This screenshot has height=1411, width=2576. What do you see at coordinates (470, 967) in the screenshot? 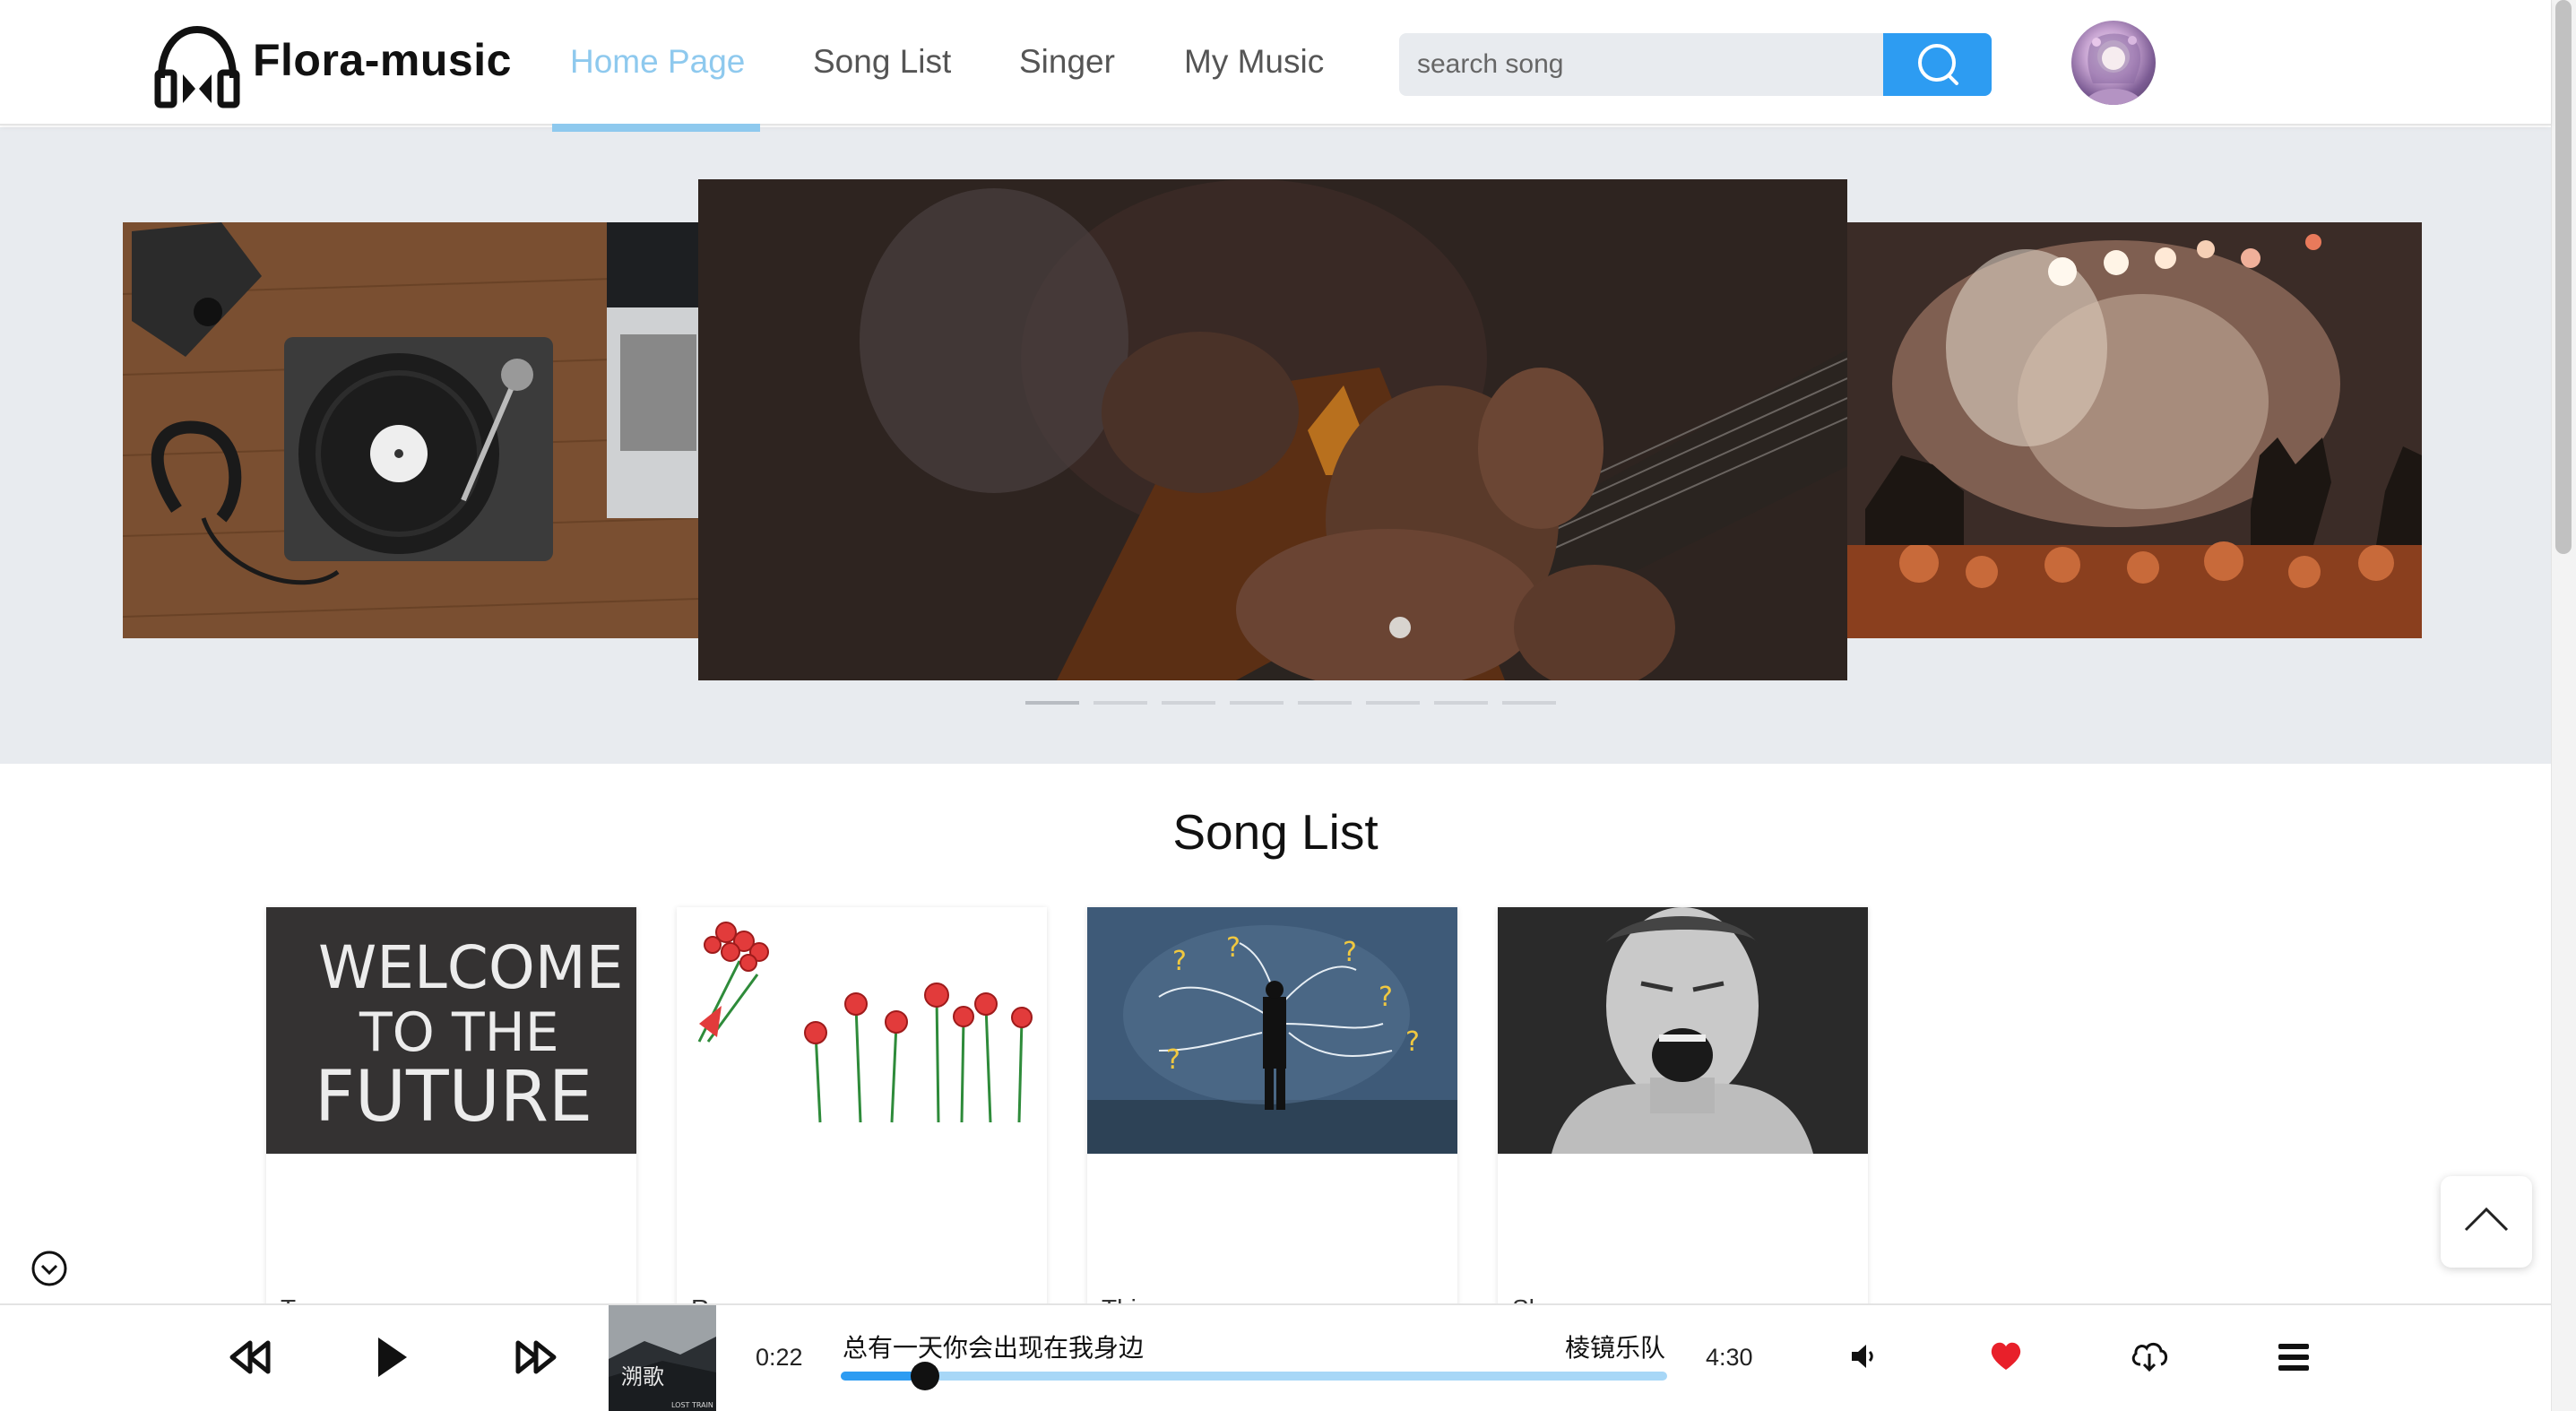
I see `chalkboard-line-1: WELCOME` at bounding box center [470, 967].